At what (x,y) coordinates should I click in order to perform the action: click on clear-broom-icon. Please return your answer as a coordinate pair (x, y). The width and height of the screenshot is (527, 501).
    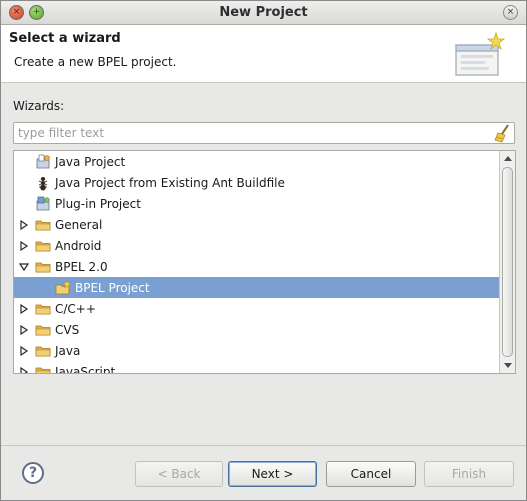
    Looking at the image, I should click on (503, 133).